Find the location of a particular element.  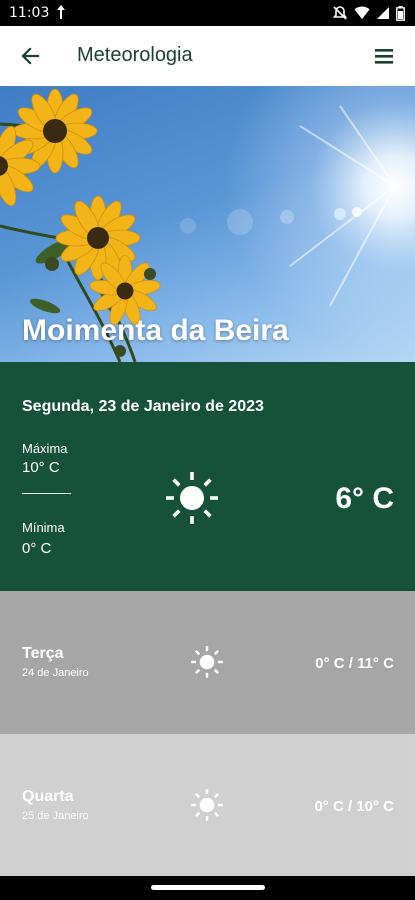

status-bar: 11:03 is located at coordinates (207, 13).